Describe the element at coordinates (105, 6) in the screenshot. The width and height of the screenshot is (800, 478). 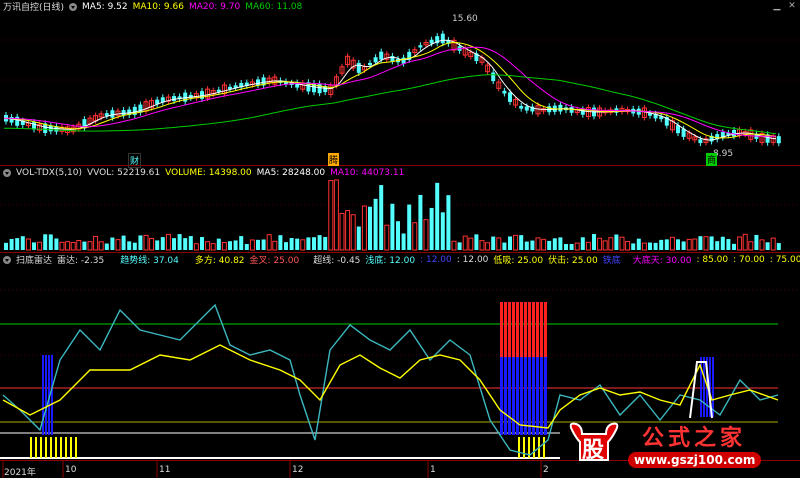
I see `ma5-label: MA5: 9.52` at that location.